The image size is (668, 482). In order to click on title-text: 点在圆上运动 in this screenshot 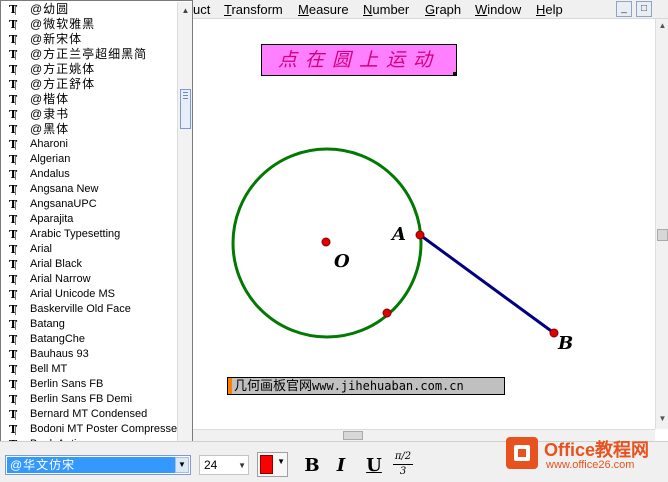, I will do `click(358, 60)`.